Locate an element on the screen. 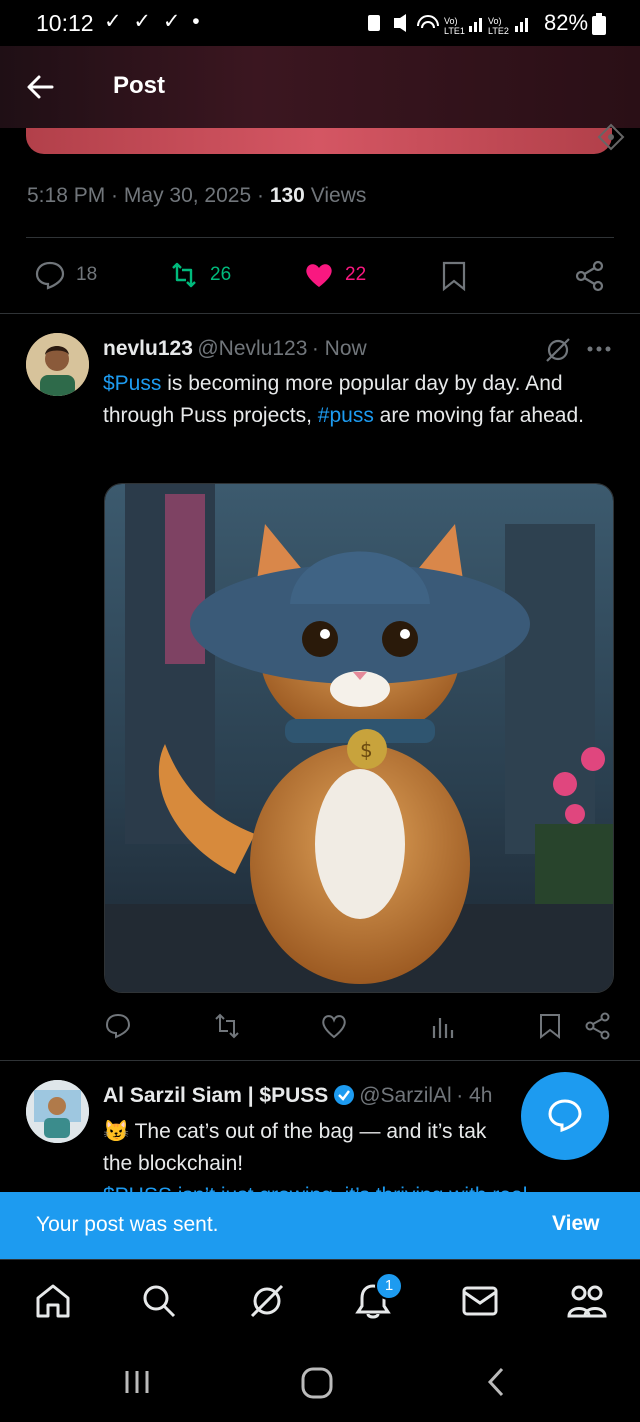 This screenshot has width=640, height=1422. repost-button: 26 is located at coordinates (199, 275).